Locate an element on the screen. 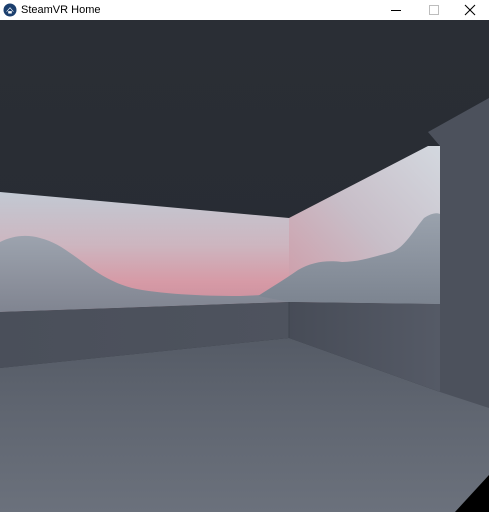 This screenshot has height=512, width=489. minimize-icon is located at coordinates (396, 10).